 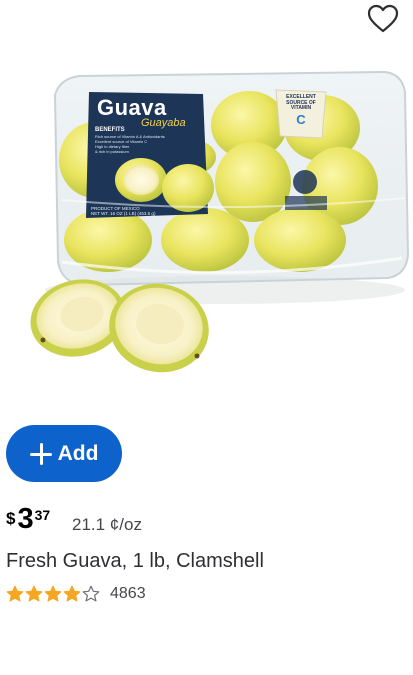 I want to click on add-to-cart-button: Add, so click(x=64, y=453).